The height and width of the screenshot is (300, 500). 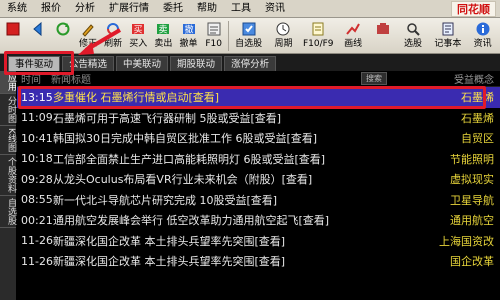 What do you see at coordinates (477, 118) in the screenshot?
I see `item-concept: 石墨烯` at bounding box center [477, 118].